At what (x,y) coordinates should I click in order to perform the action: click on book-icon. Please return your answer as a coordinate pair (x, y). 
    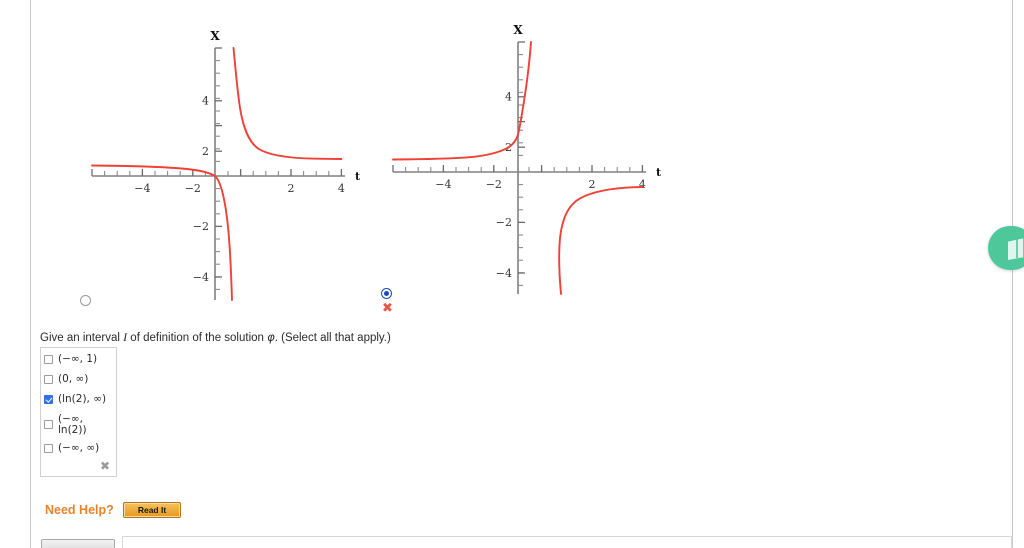
    Looking at the image, I should click on (1015, 248).